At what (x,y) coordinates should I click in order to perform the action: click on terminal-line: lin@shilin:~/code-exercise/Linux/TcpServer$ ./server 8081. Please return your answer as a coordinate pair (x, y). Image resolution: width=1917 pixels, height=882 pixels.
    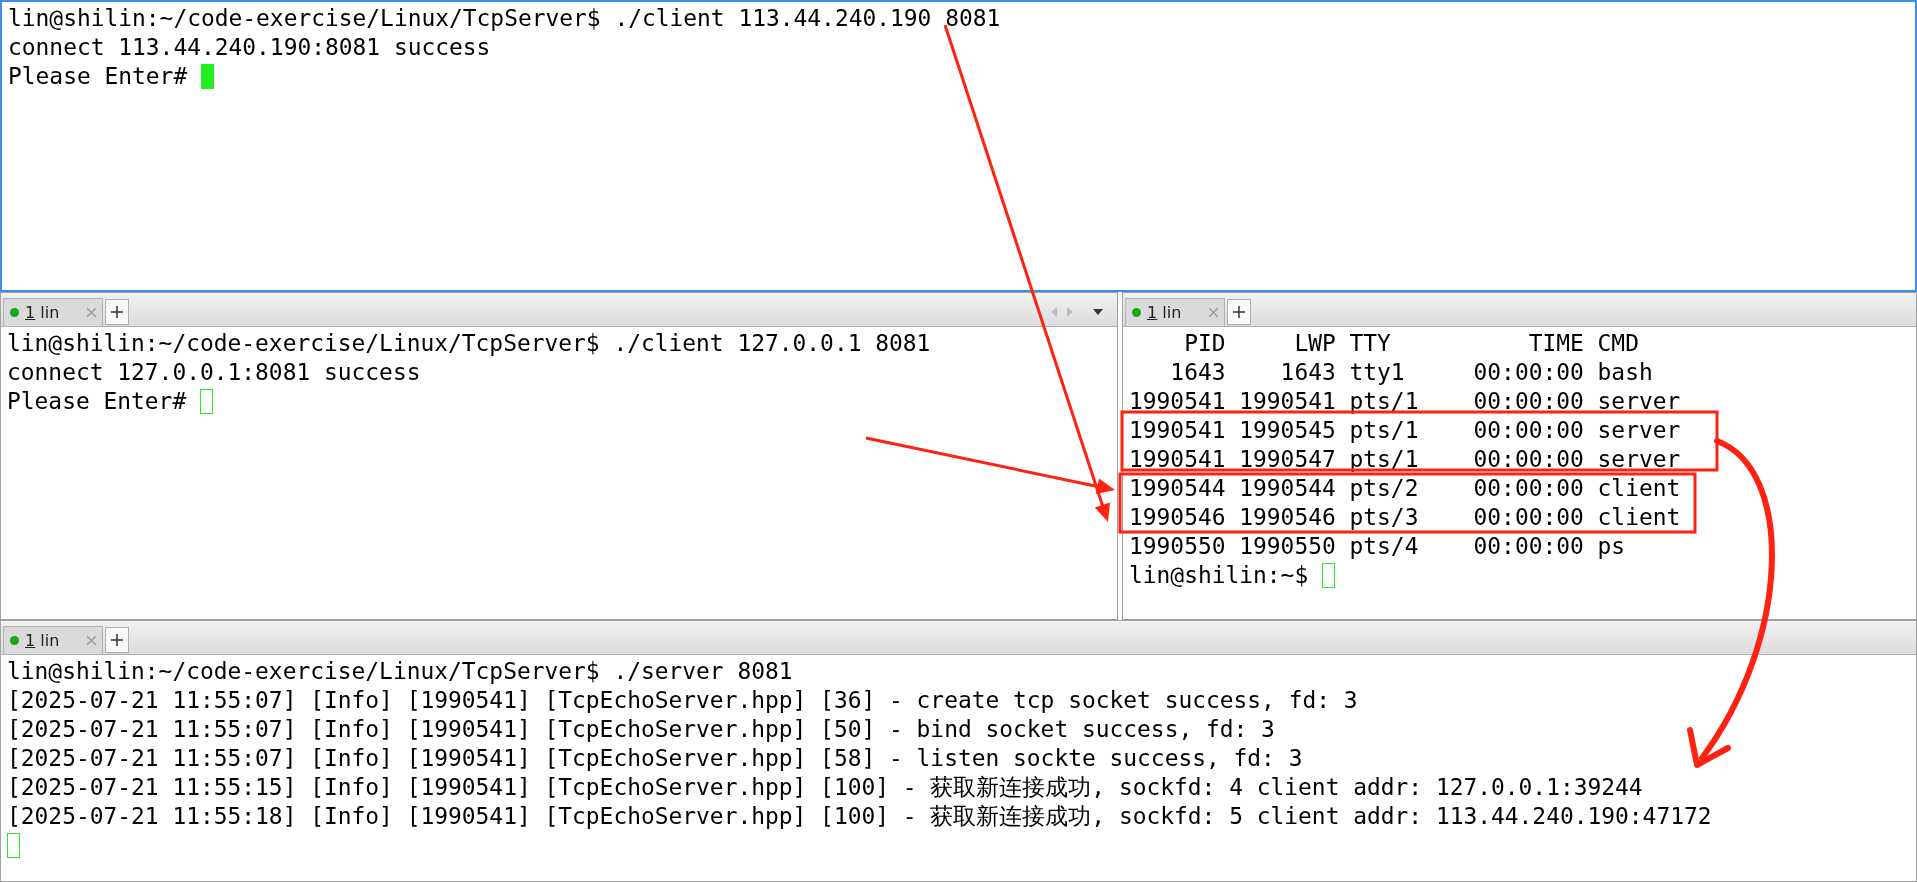
    Looking at the image, I should click on (400, 671).